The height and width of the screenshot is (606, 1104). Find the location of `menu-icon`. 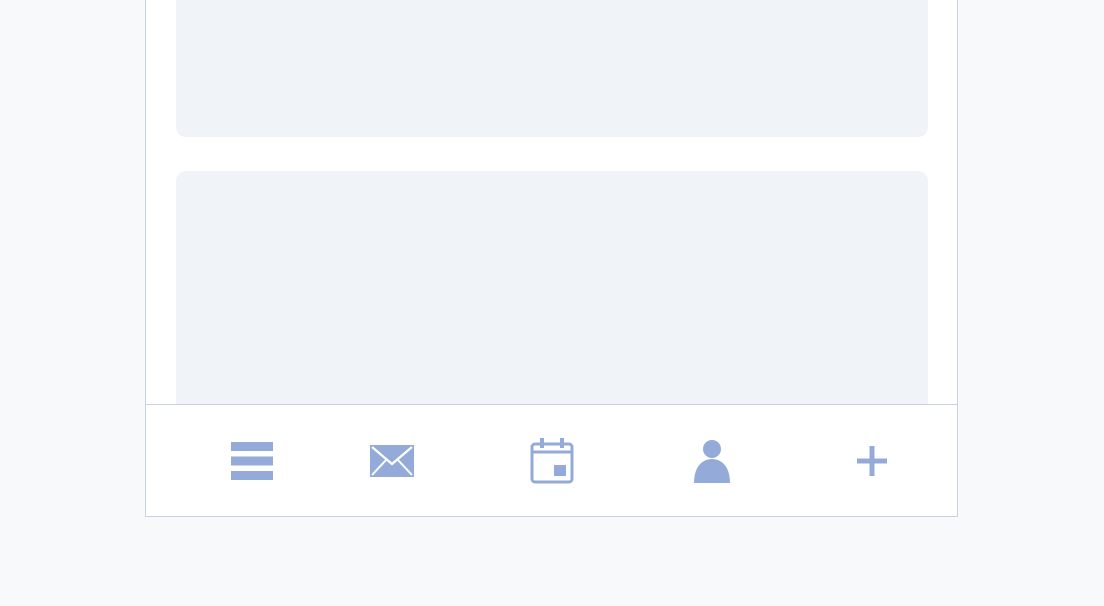

menu-icon is located at coordinates (252, 461).